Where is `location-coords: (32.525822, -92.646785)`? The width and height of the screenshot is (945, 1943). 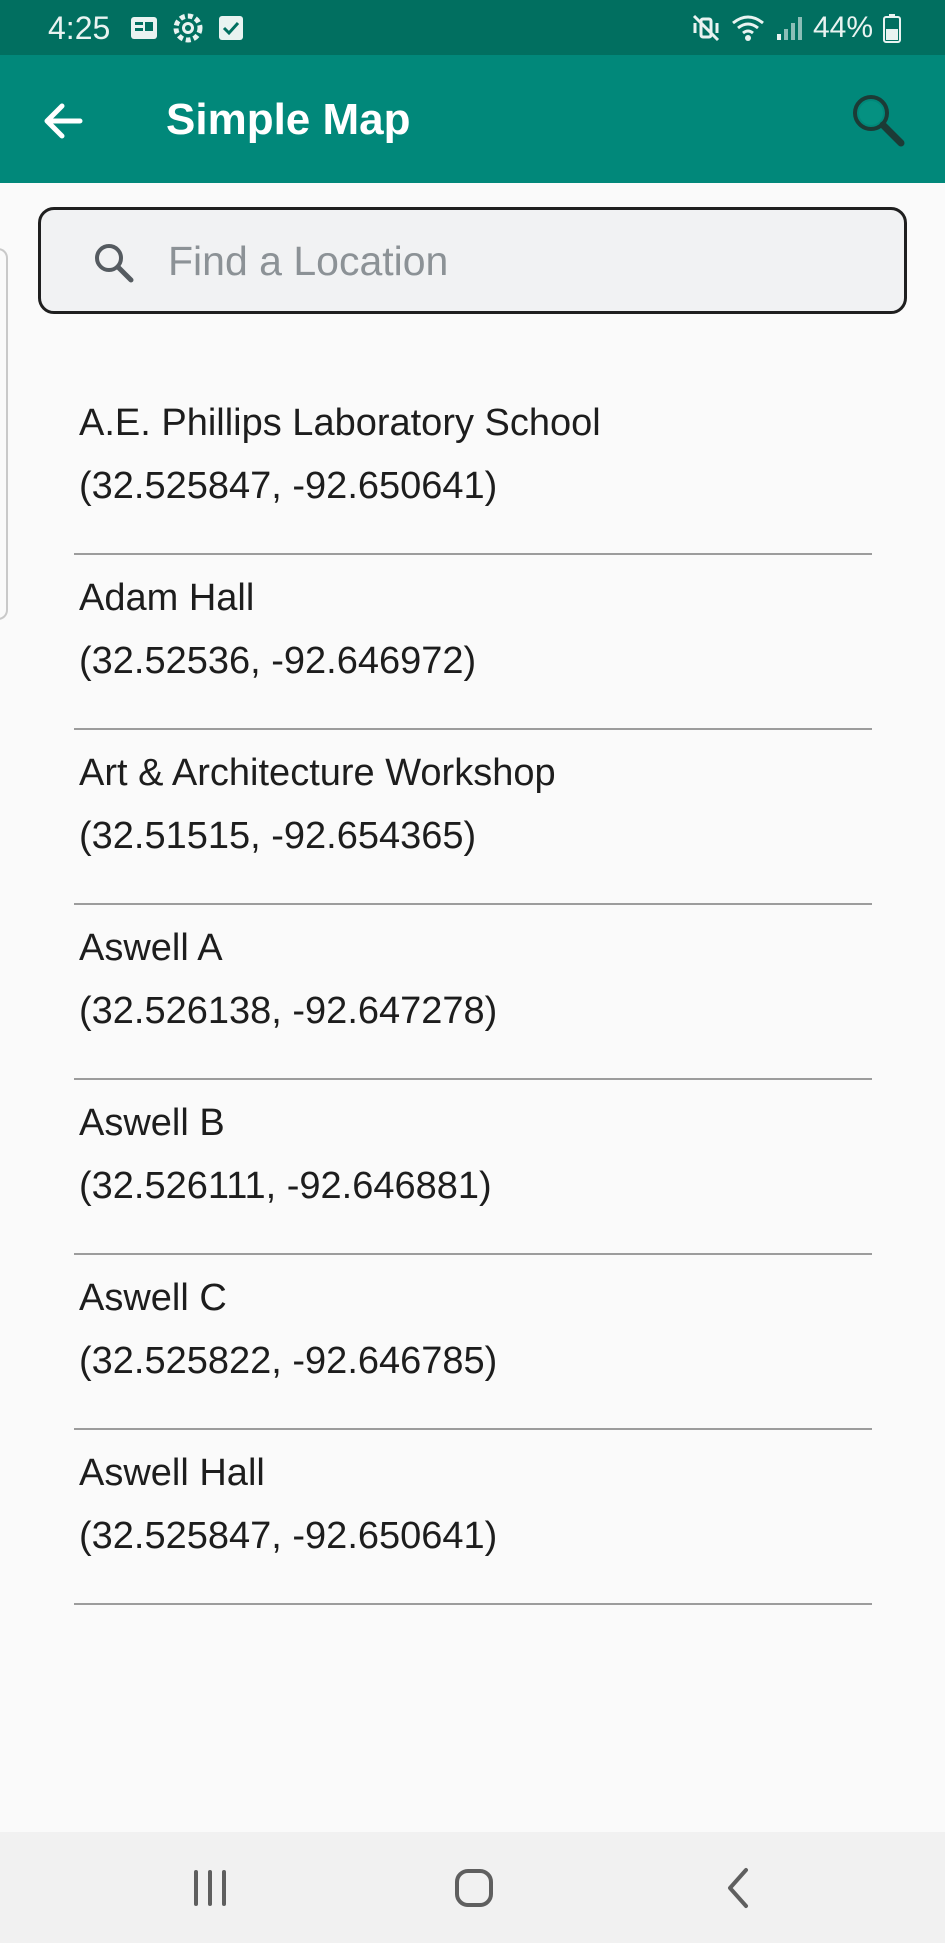
location-coords: (32.525822, -92.646785) is located at coordinates (288, 1361).